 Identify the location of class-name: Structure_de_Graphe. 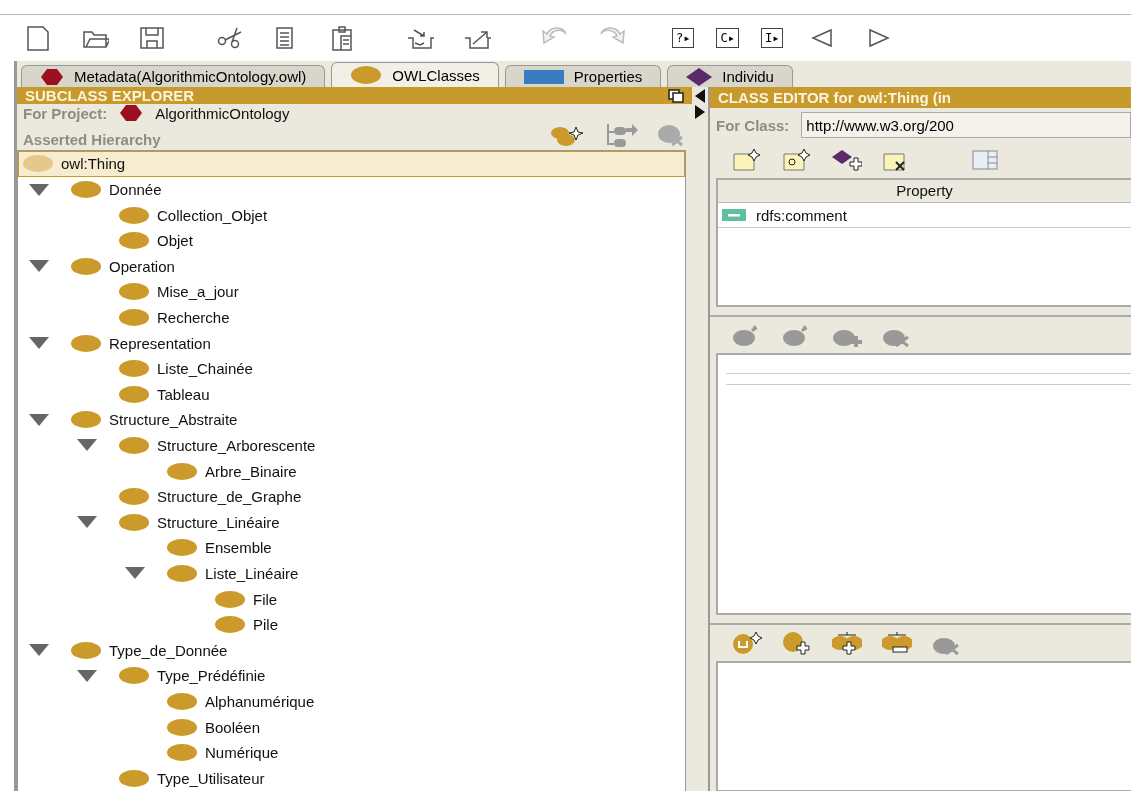
(229, 497).